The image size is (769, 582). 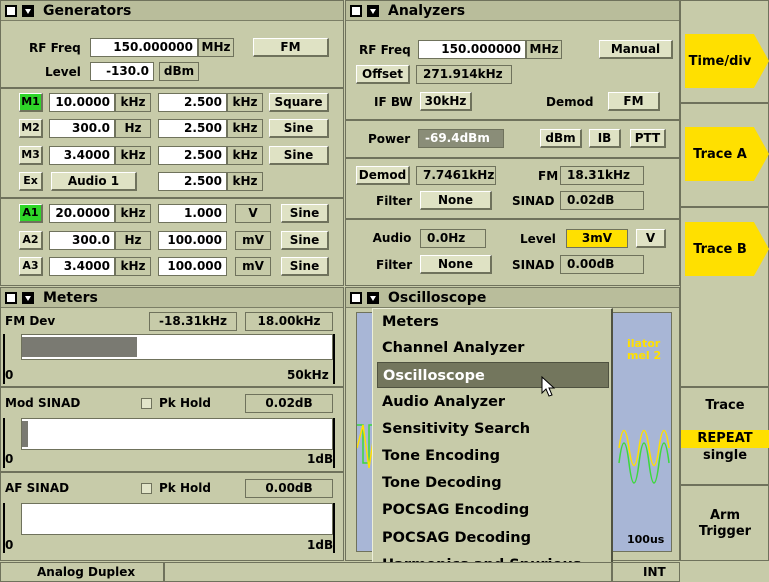 What do you see at coordinates (82, 240) in the screenshot?
I see `a2-freq-field: 300.0` at bounding box center [82, 240].